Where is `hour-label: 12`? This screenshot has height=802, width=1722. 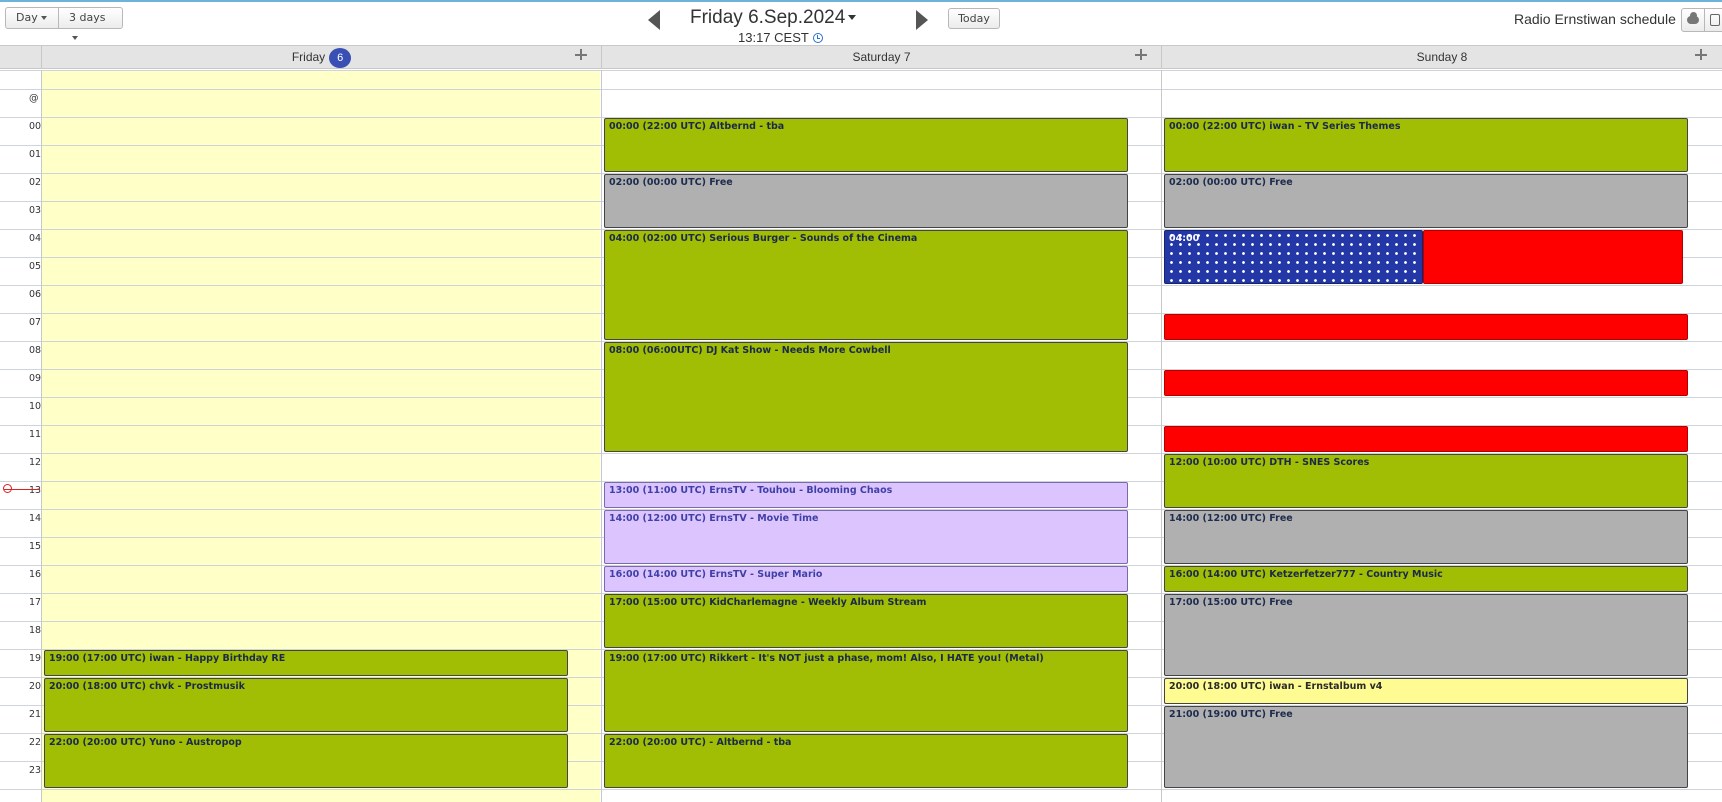 hour-label: 12 is located at coordinates (35, 462).